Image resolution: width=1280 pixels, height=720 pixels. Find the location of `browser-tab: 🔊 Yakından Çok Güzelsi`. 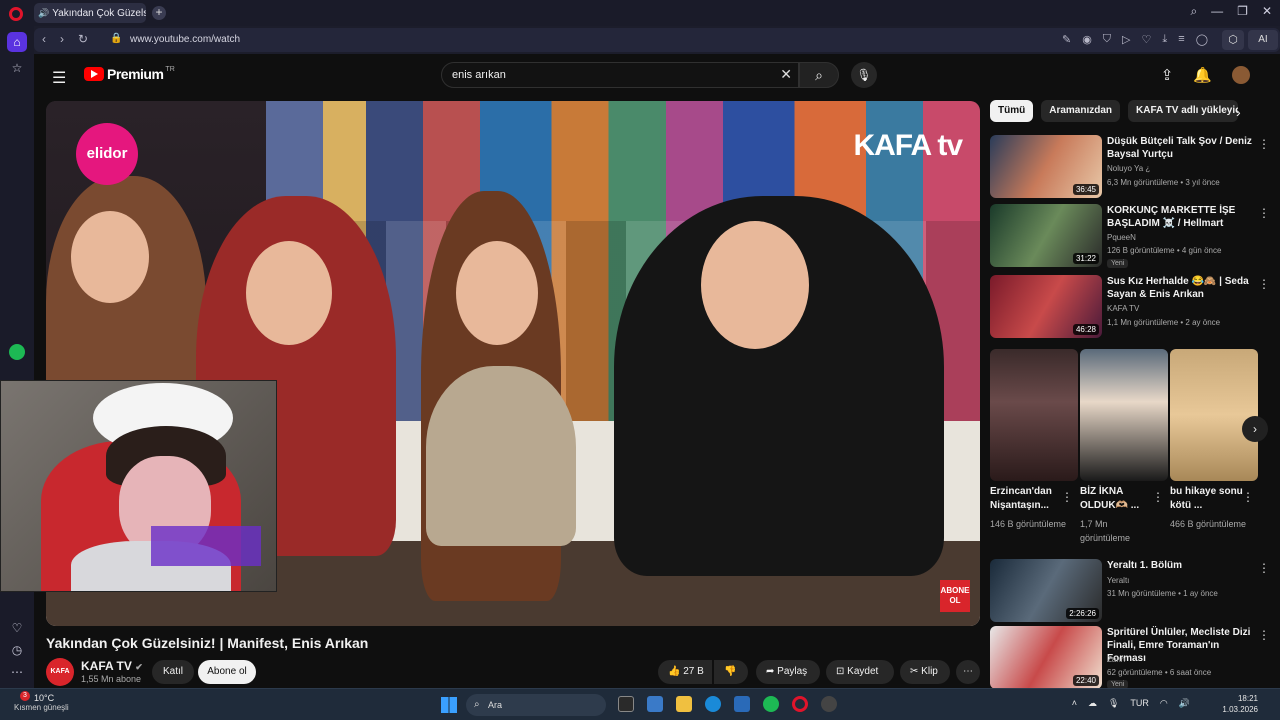

browser-tab: 🔊 Yakından Çok Güzelsi is located at coordinates (90, 13).